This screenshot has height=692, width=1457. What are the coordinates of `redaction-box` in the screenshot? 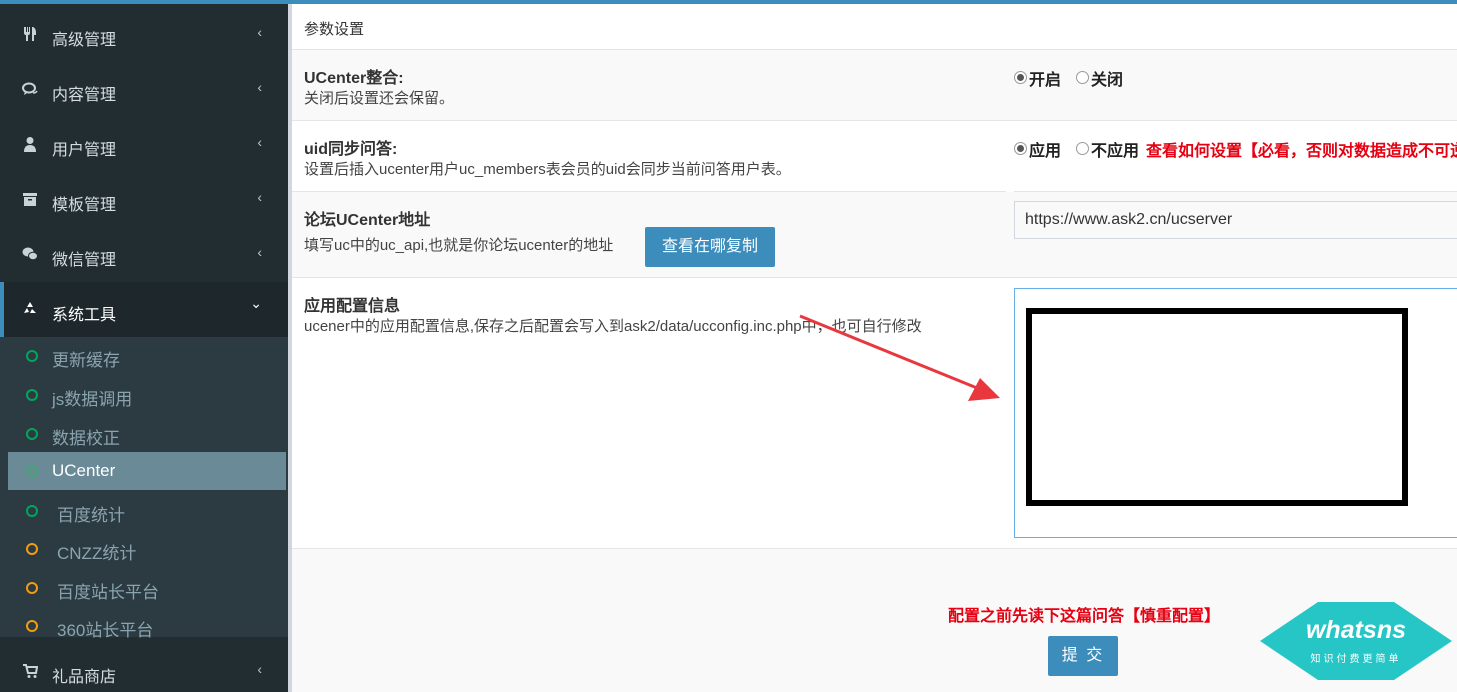 It's located at (1217, 407).